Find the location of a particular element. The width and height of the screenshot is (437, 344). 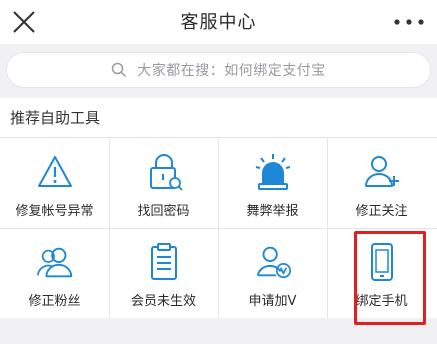

more-icon is located at coordinates (409, 22).